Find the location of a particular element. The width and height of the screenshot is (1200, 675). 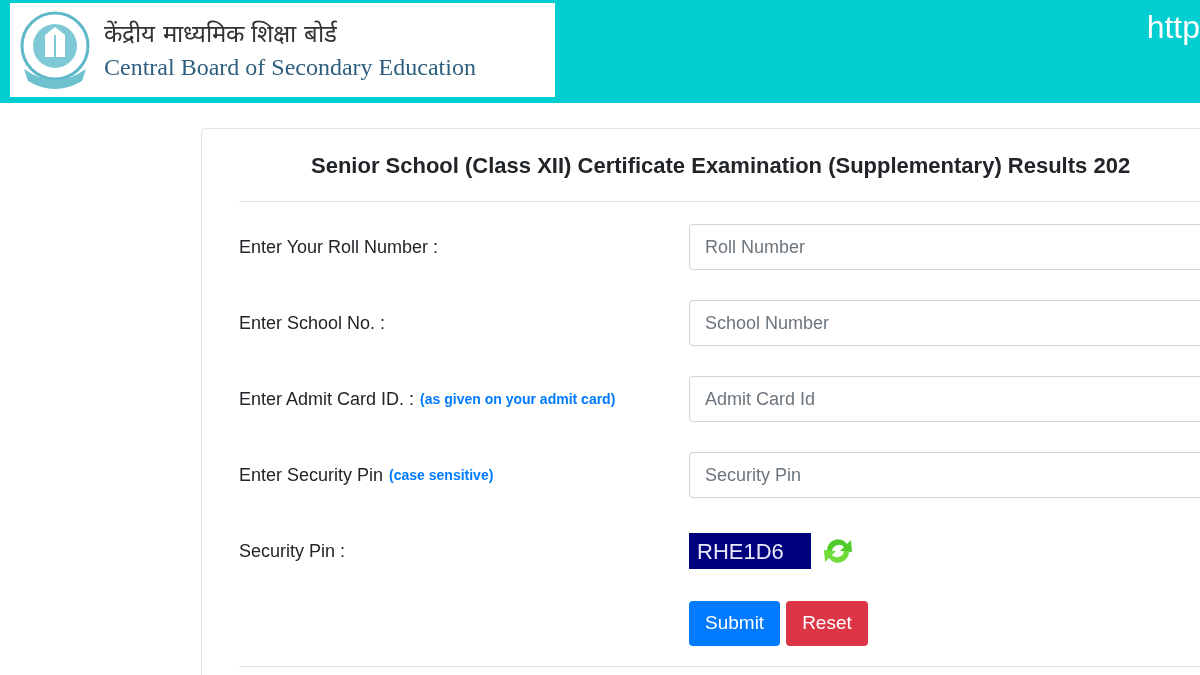

captcha-image: RHE1D6 is located at coordinates (750, 551).